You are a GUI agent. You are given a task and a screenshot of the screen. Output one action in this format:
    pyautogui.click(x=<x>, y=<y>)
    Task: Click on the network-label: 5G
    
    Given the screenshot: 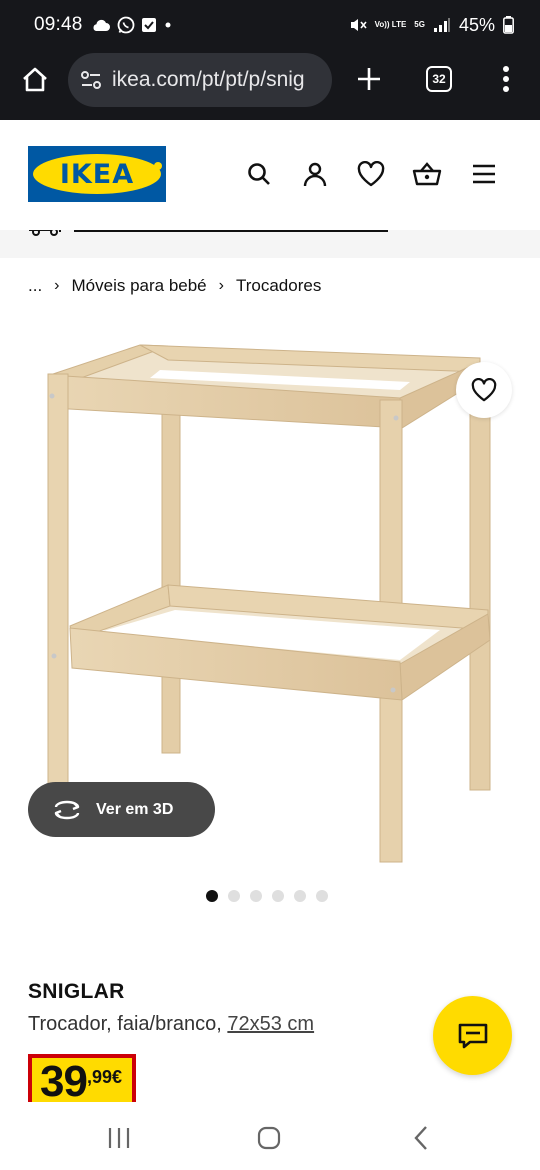 What is the action you would take?
    pyautogui.click(x=419, y=24)
    